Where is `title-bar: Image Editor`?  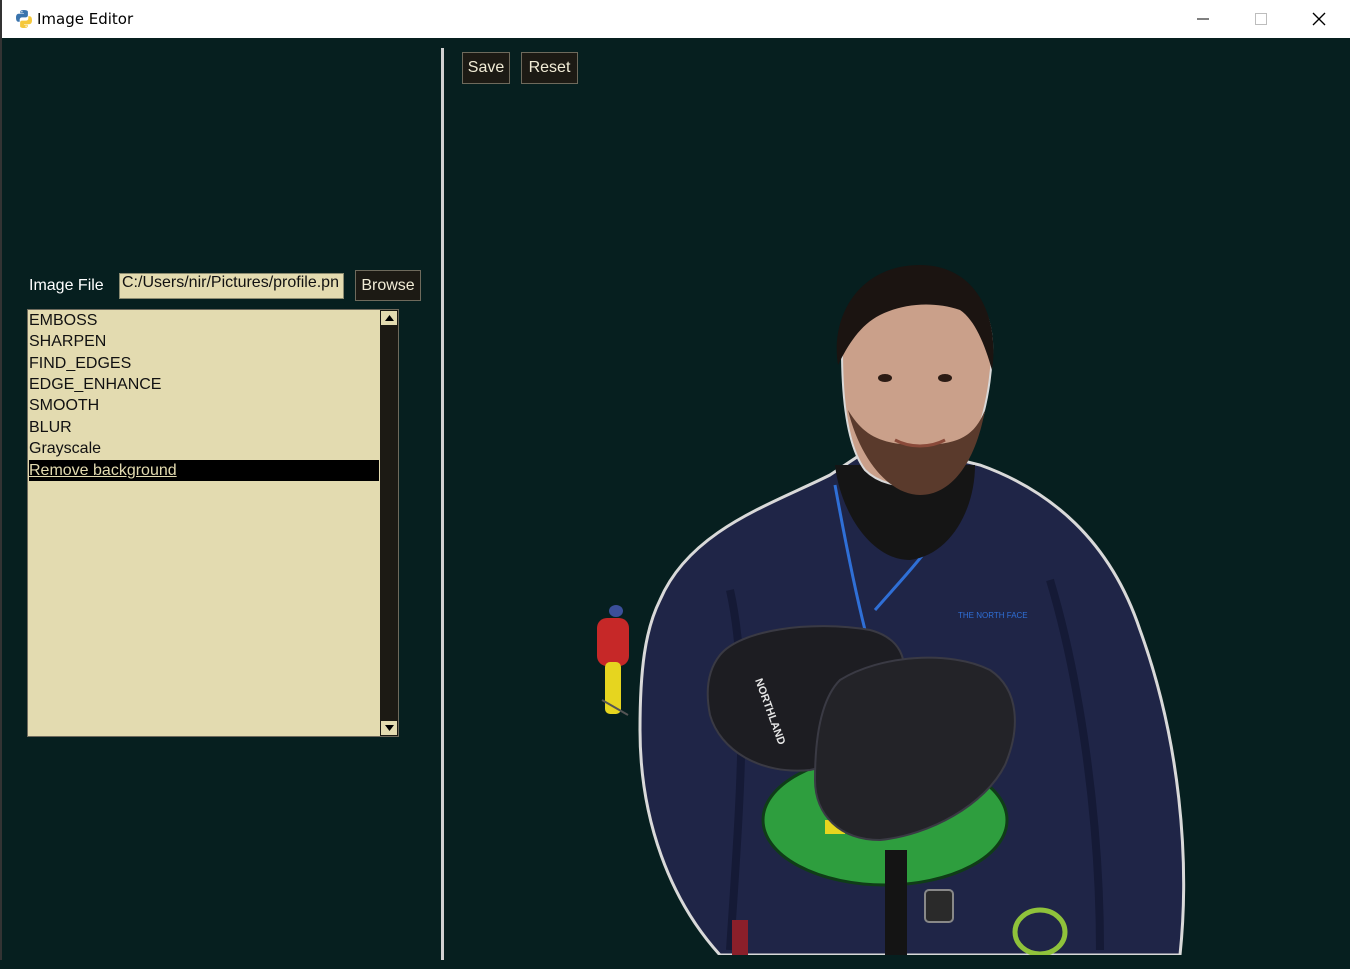 title-bar: Image Editor is located at coordinates (676, 19).